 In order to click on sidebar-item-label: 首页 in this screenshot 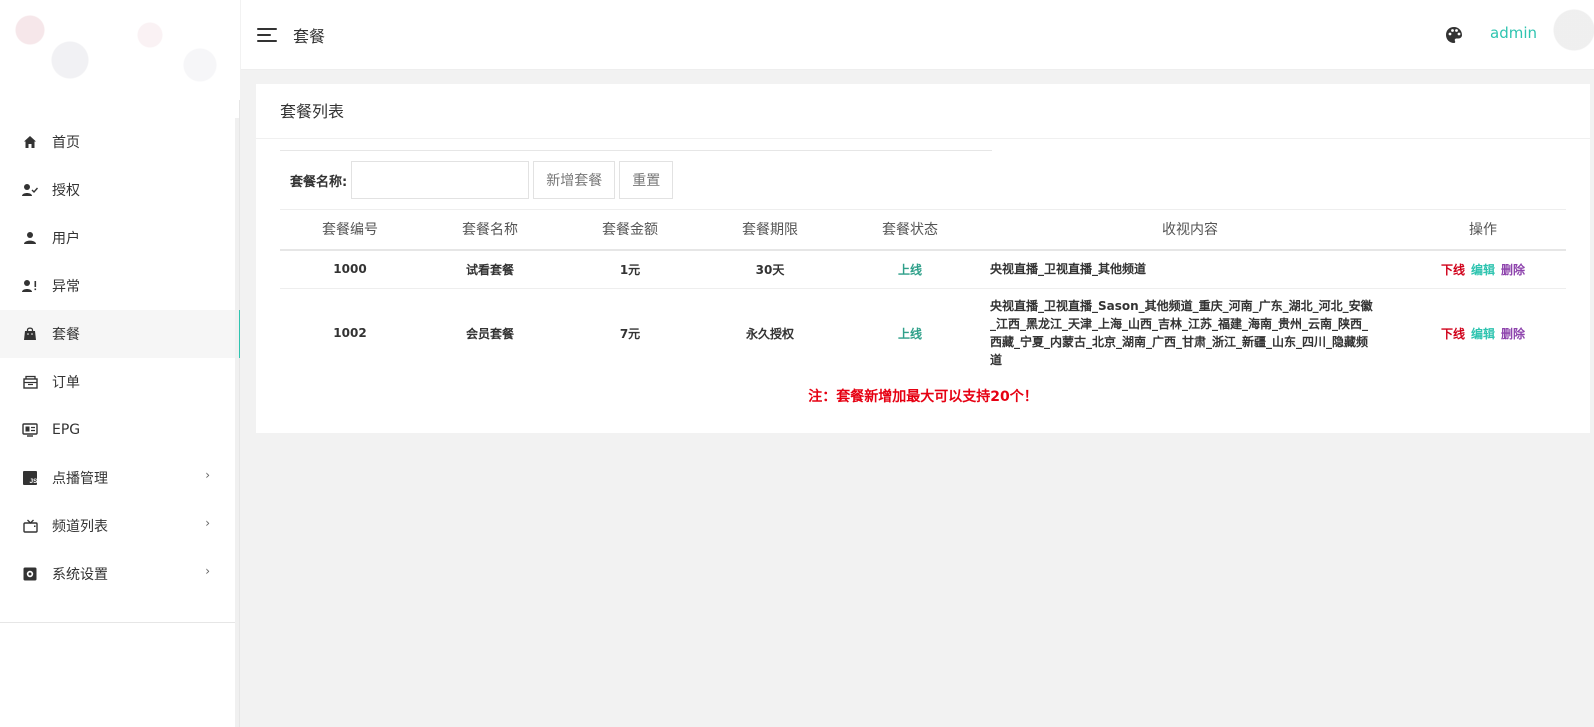, I will do `click(66, 143)`.